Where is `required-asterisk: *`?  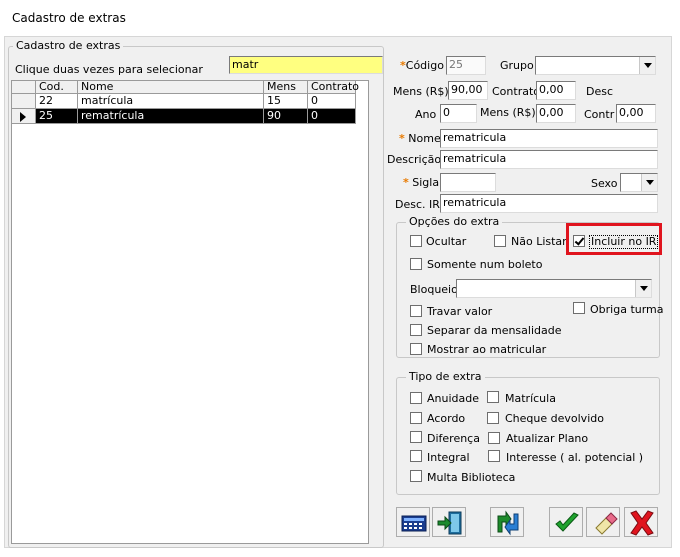
required-asterisk: * is located at coordinates (402, 138).